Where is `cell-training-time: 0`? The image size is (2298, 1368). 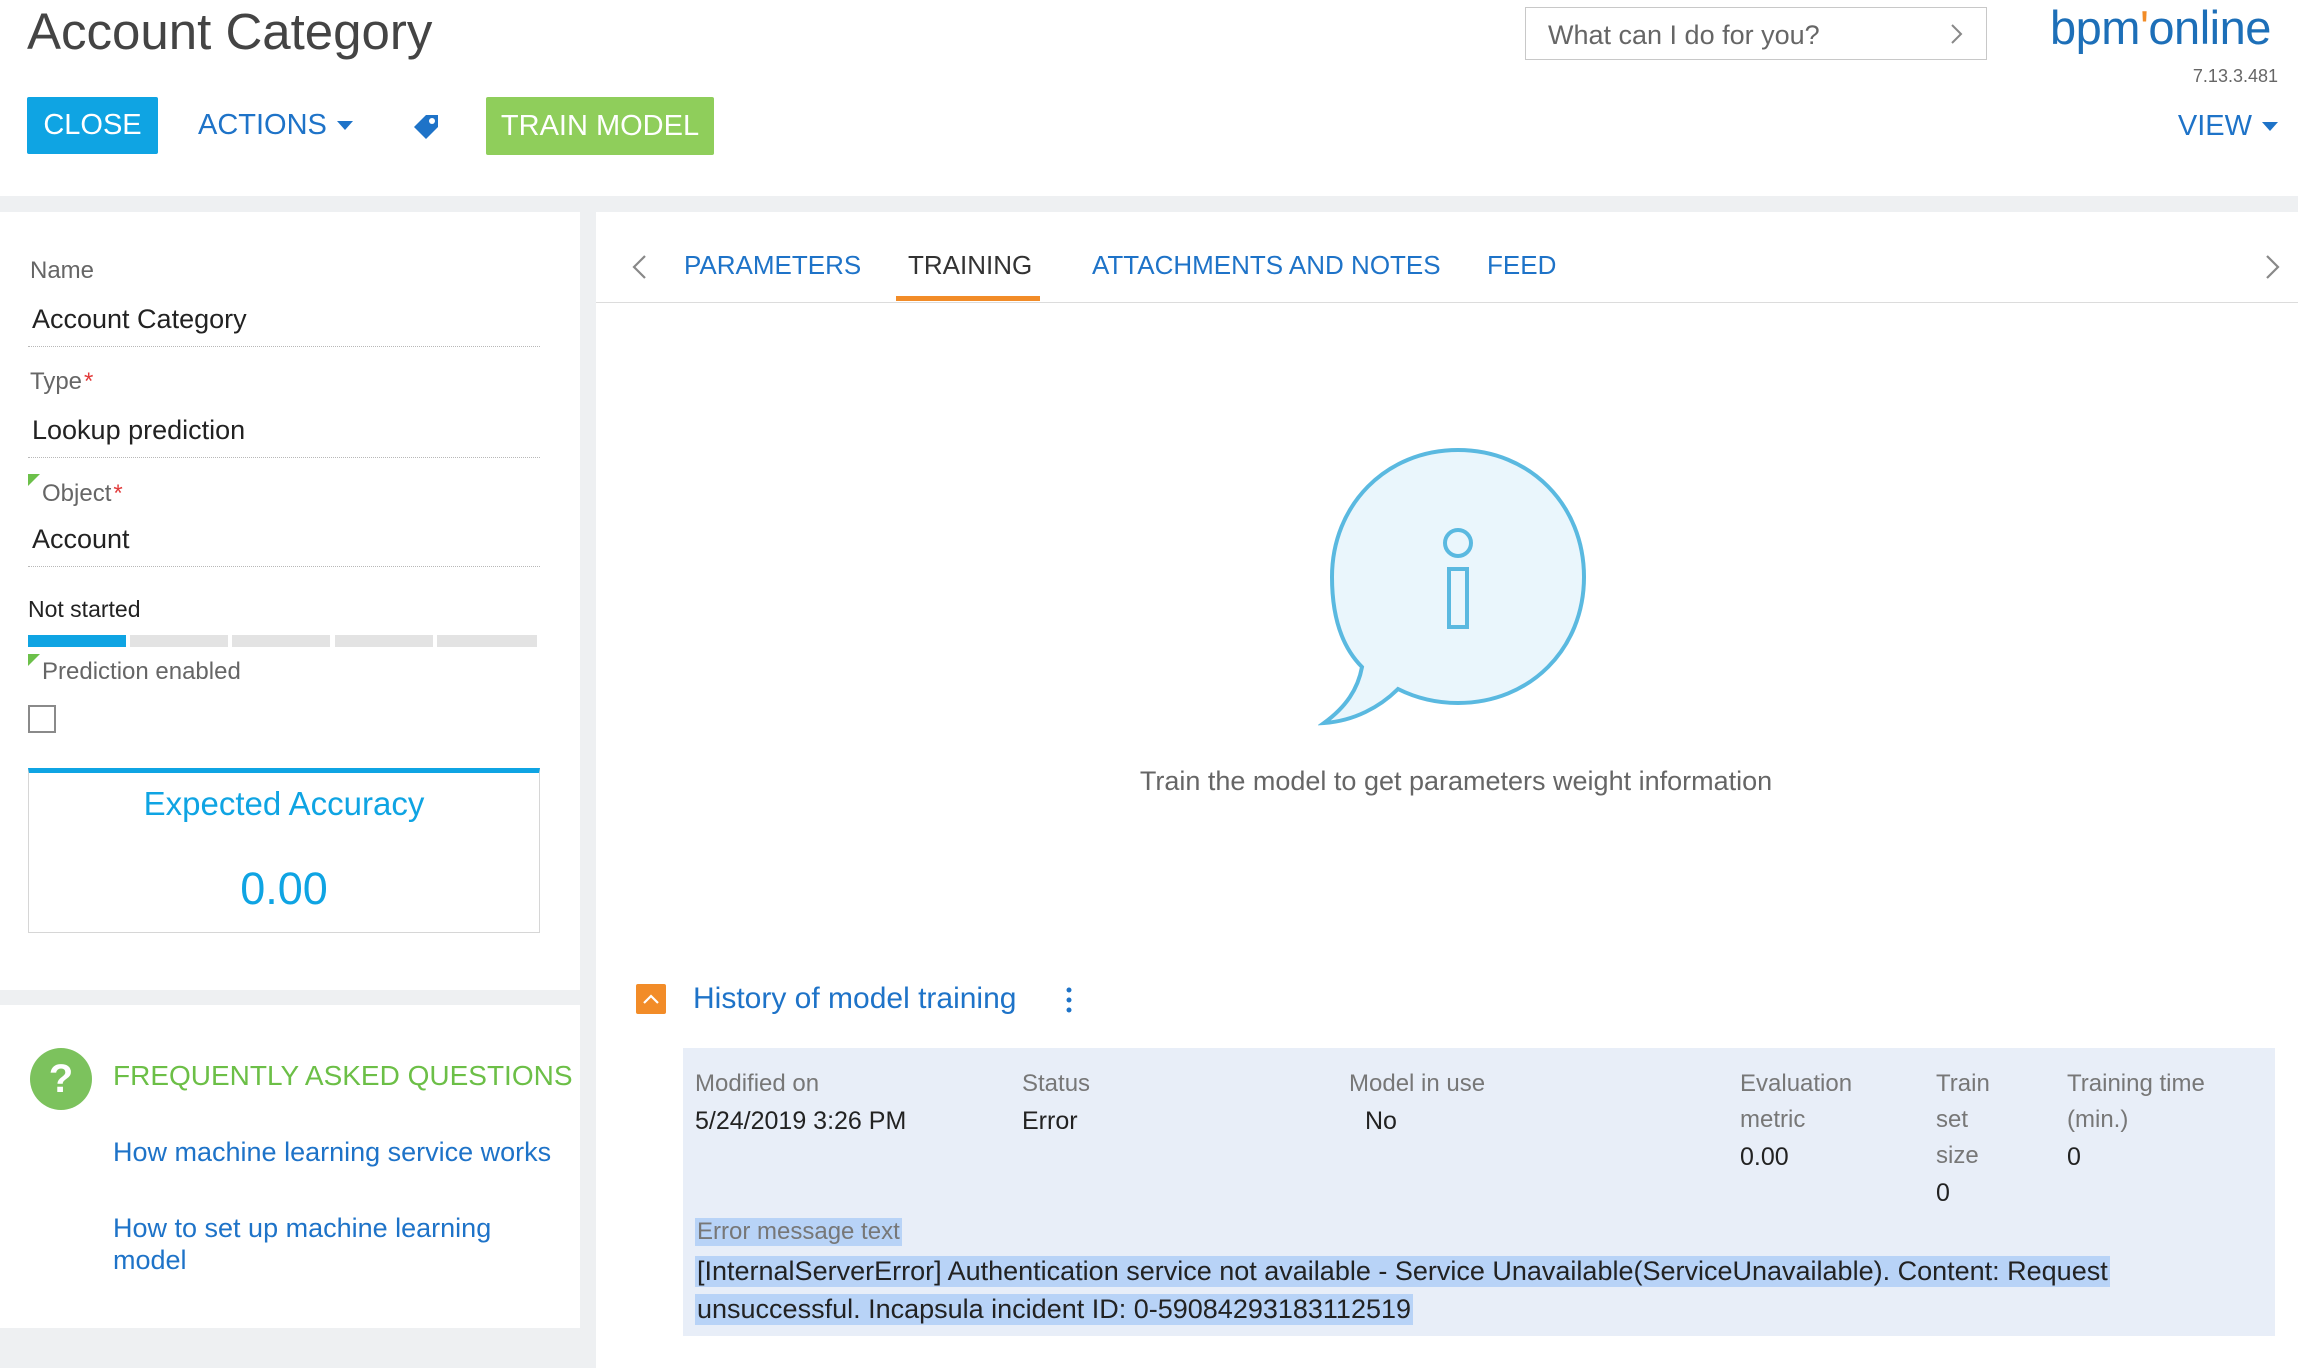
cell-training-time: 0 is located at coordinates (2074, 1157).